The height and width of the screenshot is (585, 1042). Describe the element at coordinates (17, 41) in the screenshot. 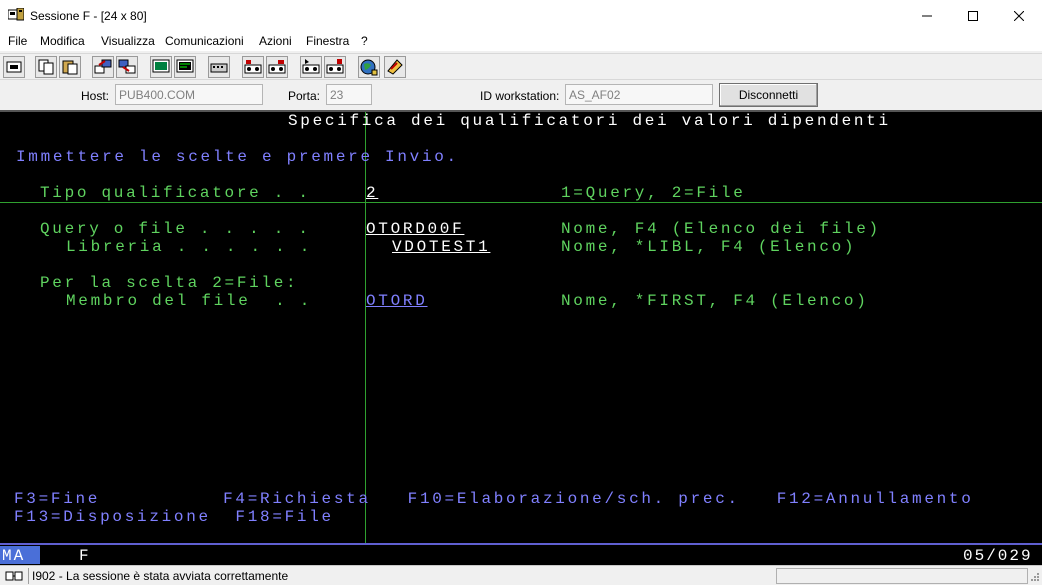

I see `menu-file: File` at that location.